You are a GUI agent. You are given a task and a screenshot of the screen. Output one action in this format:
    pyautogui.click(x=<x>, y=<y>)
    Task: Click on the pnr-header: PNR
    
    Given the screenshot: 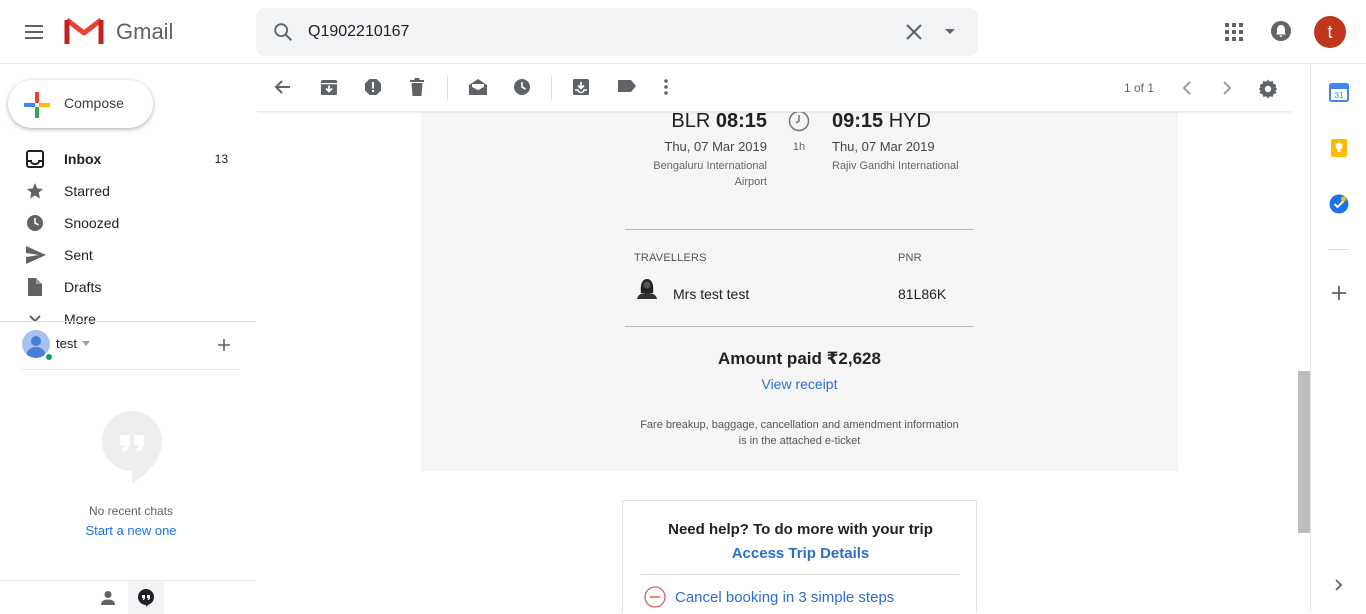 What is the action you would take?
    pyautogui.click(x=910, y=258)
    